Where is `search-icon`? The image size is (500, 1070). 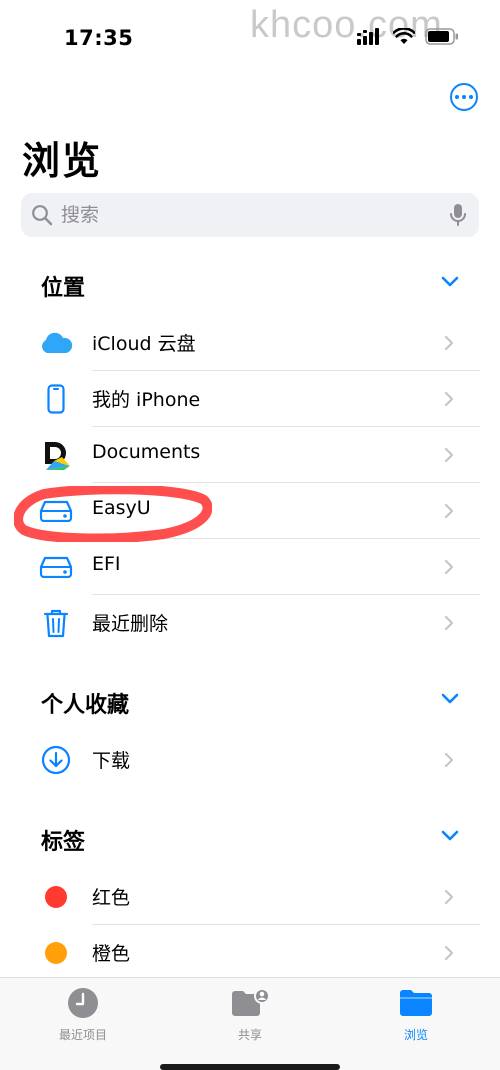 search-icon is located at coordinates (42, 215).